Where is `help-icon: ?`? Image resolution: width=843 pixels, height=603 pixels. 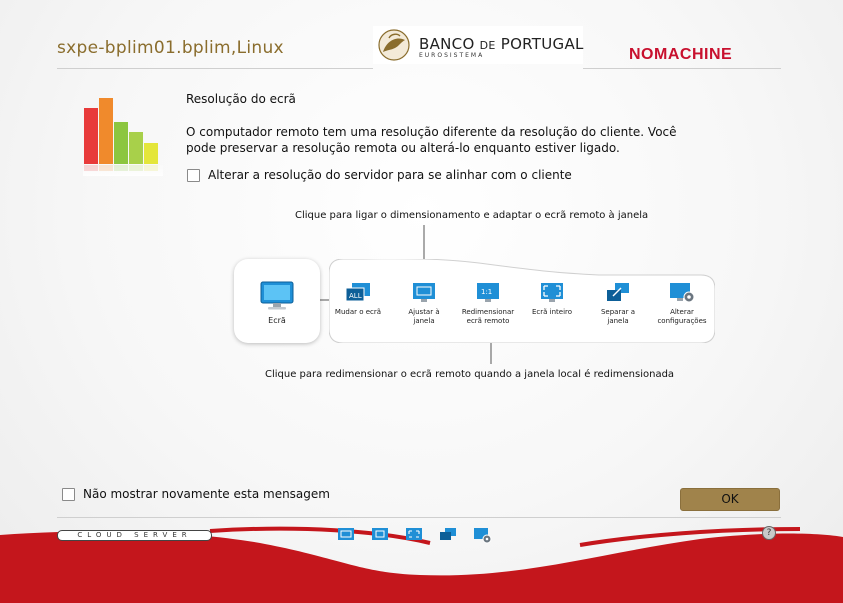
help-icon: ? is located at coordinates (769, 533).